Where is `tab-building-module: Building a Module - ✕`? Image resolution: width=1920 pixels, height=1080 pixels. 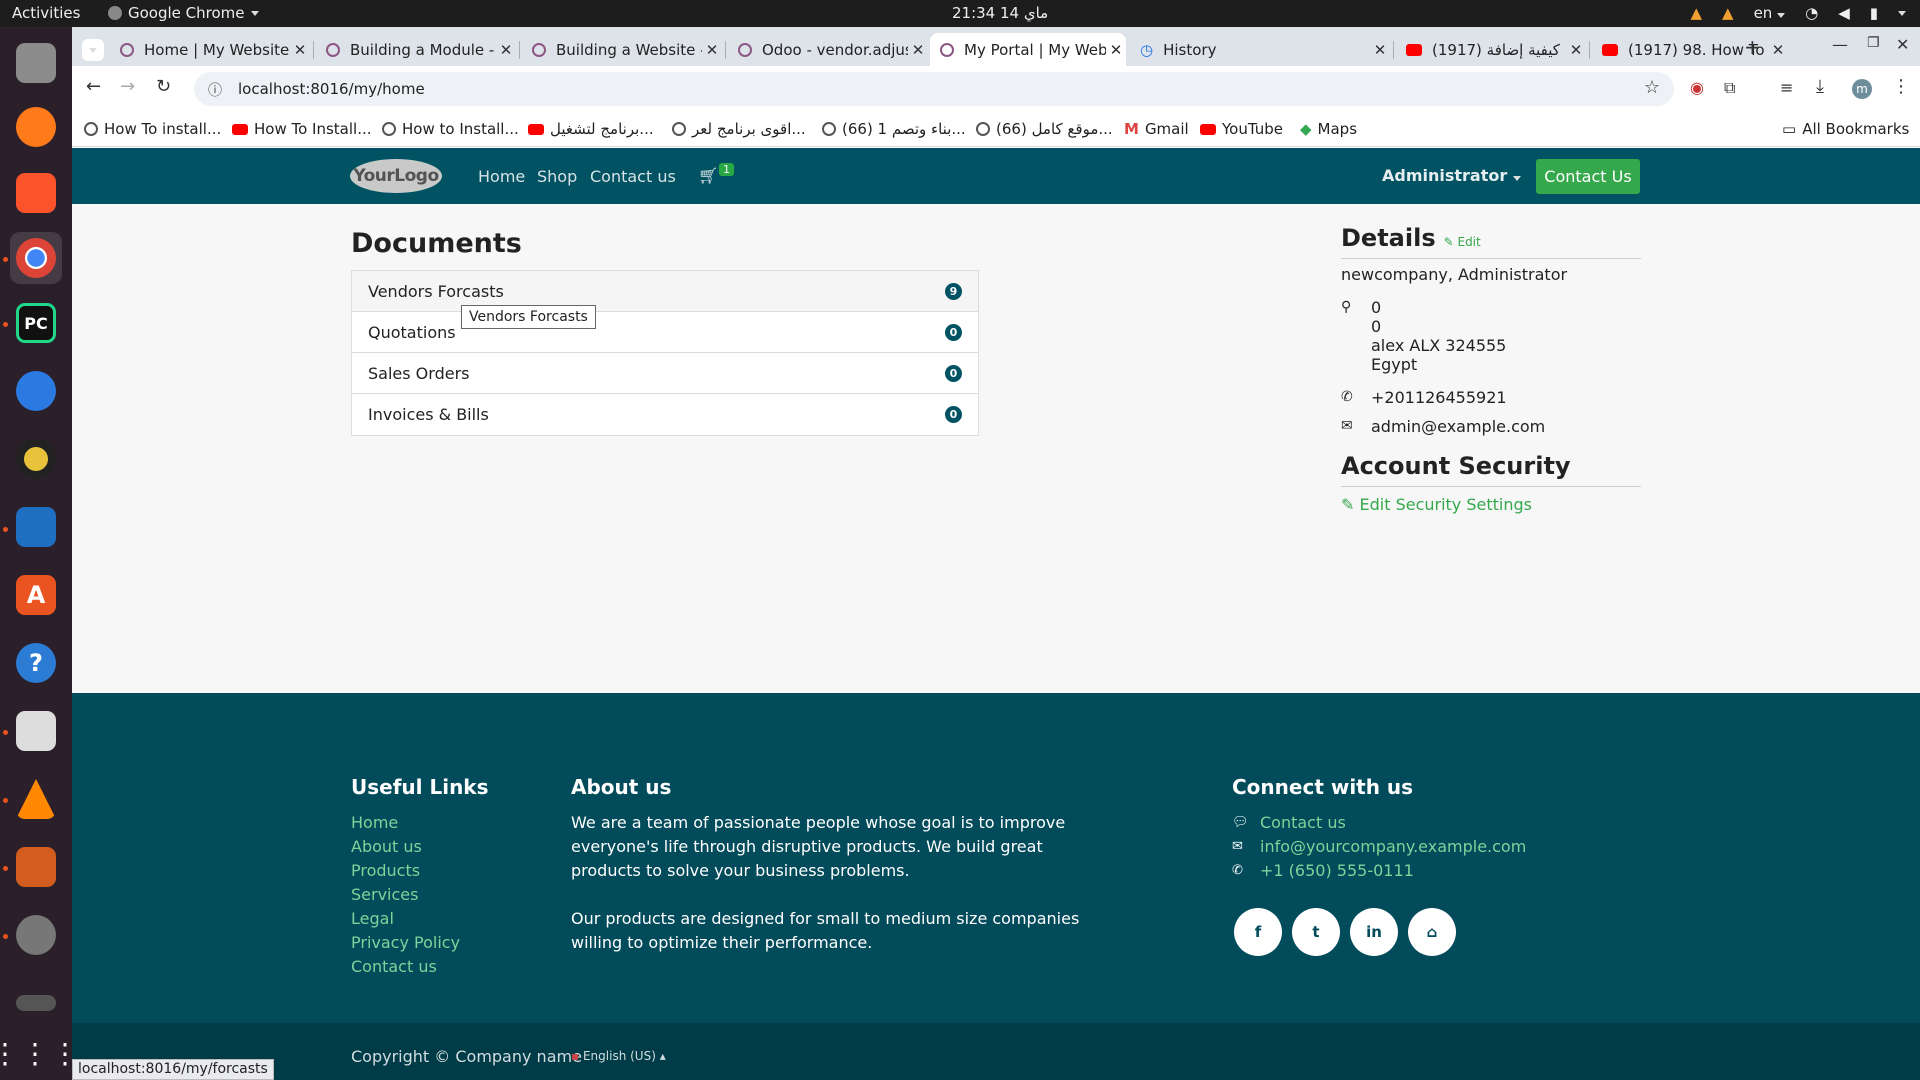 tab-building-module: Building a Module - ✕ is located at coordinates (416, 49).